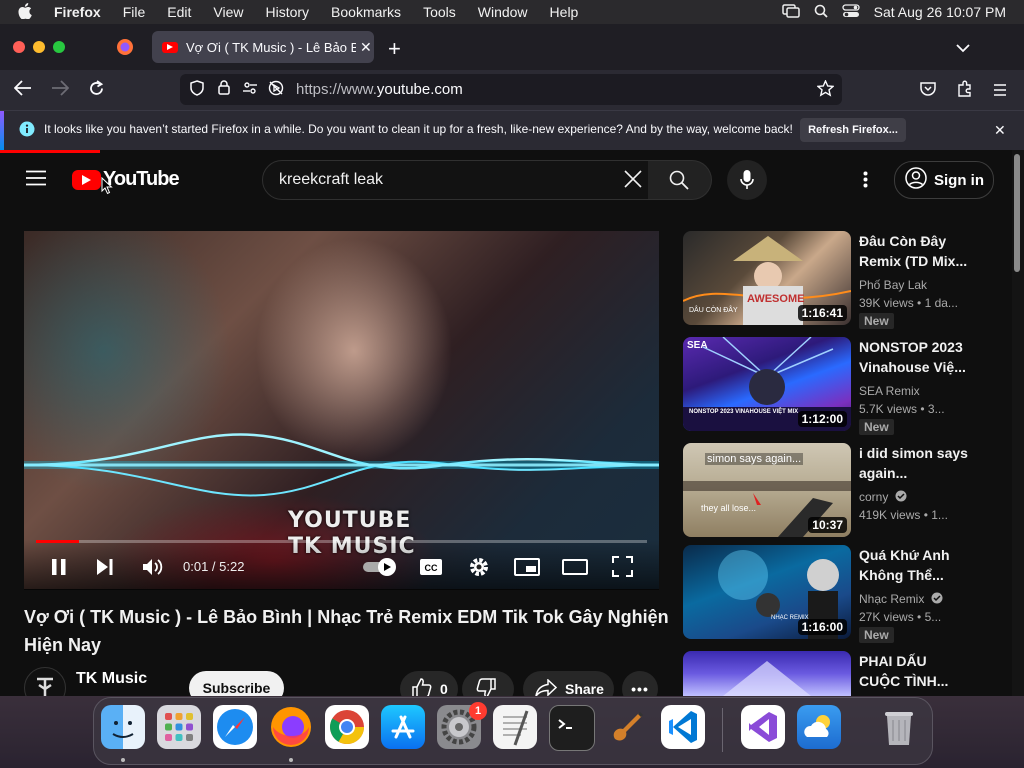  What do you see at coordinates (763, 727) in the screenshot?
I see `dock-visual-studio-icon` at bounding box center [763, 727].